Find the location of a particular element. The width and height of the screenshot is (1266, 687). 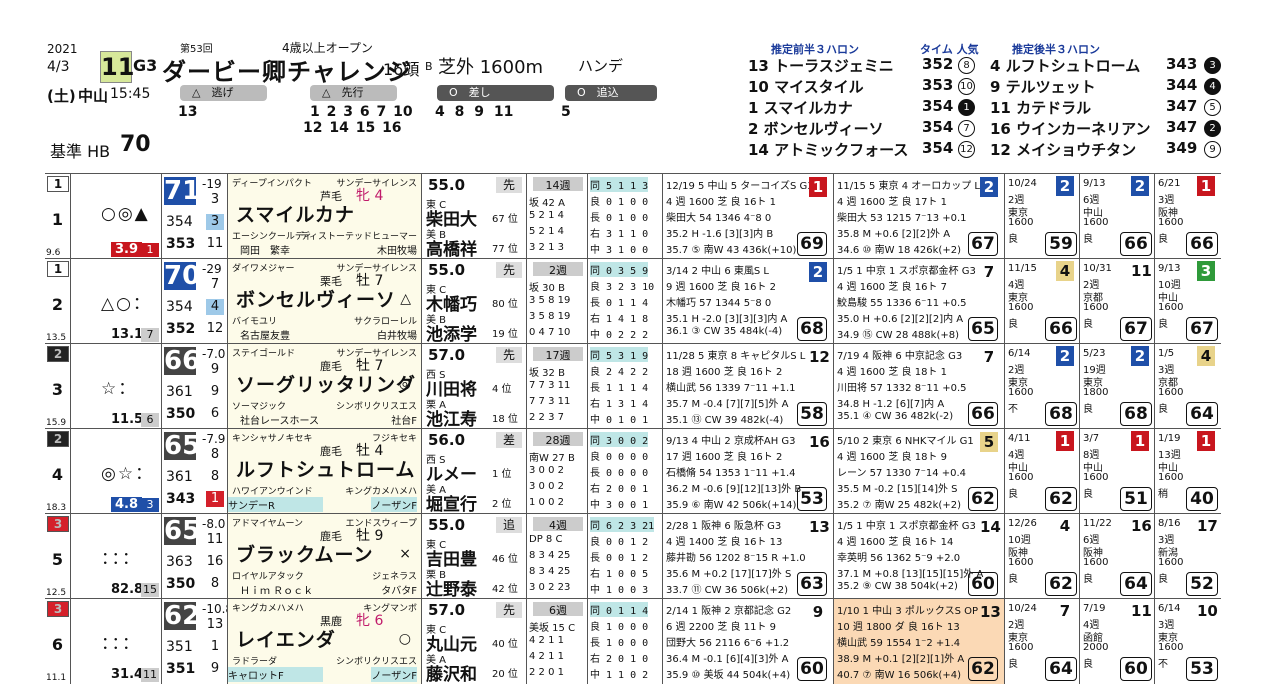

past-race-finish: 14 is located at coordinates (990, 527).